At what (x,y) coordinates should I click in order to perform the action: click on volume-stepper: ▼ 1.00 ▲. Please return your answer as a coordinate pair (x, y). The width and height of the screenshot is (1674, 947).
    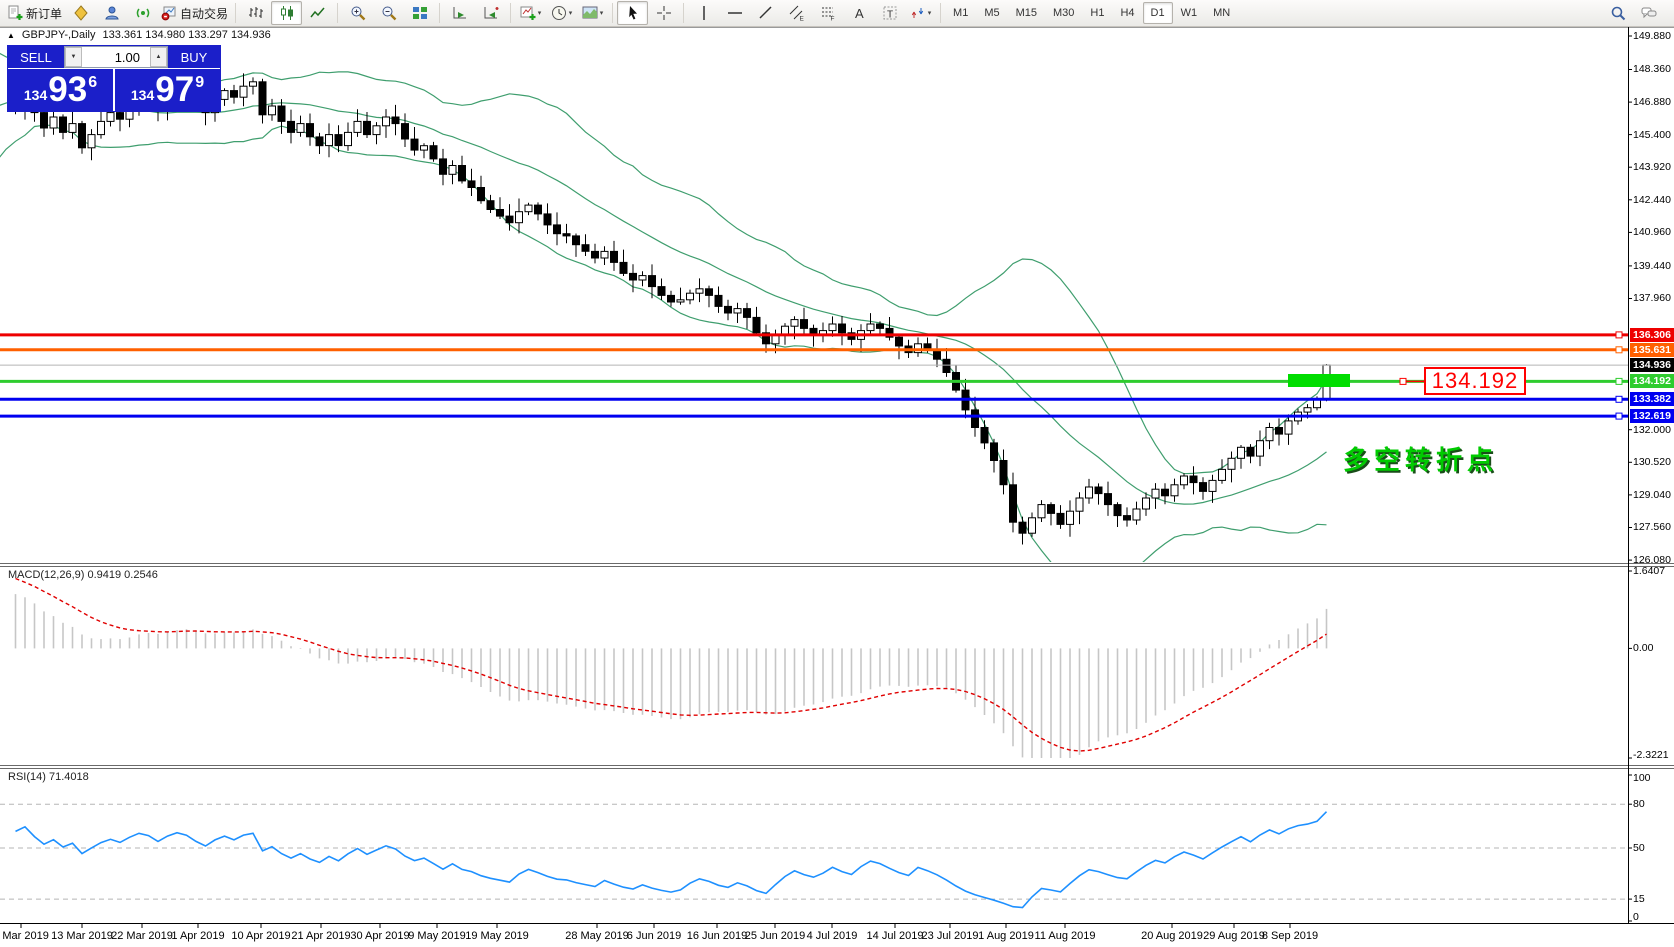
    Looking at the image, I should click on (116, 57).